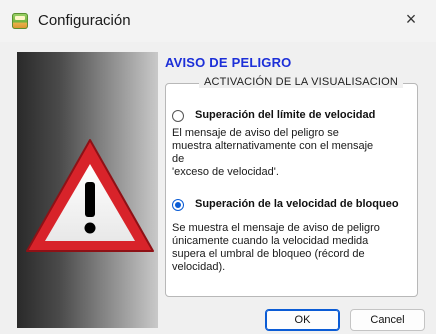  What do you see at coordinates (84, 20) in the screenshot?
I see `window-title: Configuración` at bounding box center [84, 20].